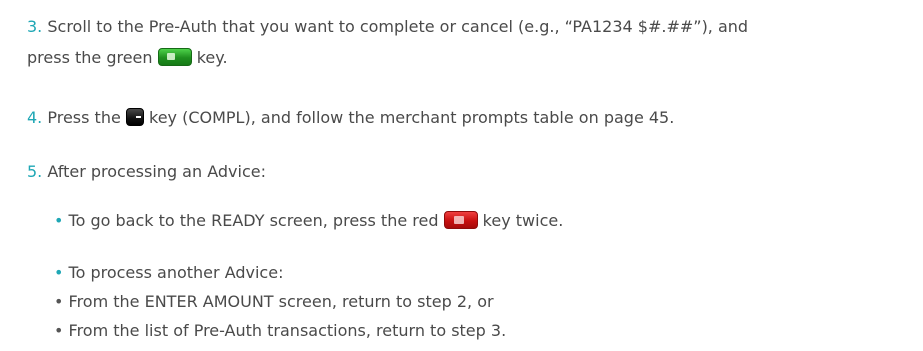 Image resolution: width=923 pixels, height=351 pixels. What do you see at coordinates (174, 57) in the screenshot?
I see `green-enter-key-icon` at bounding box center [174, 57].